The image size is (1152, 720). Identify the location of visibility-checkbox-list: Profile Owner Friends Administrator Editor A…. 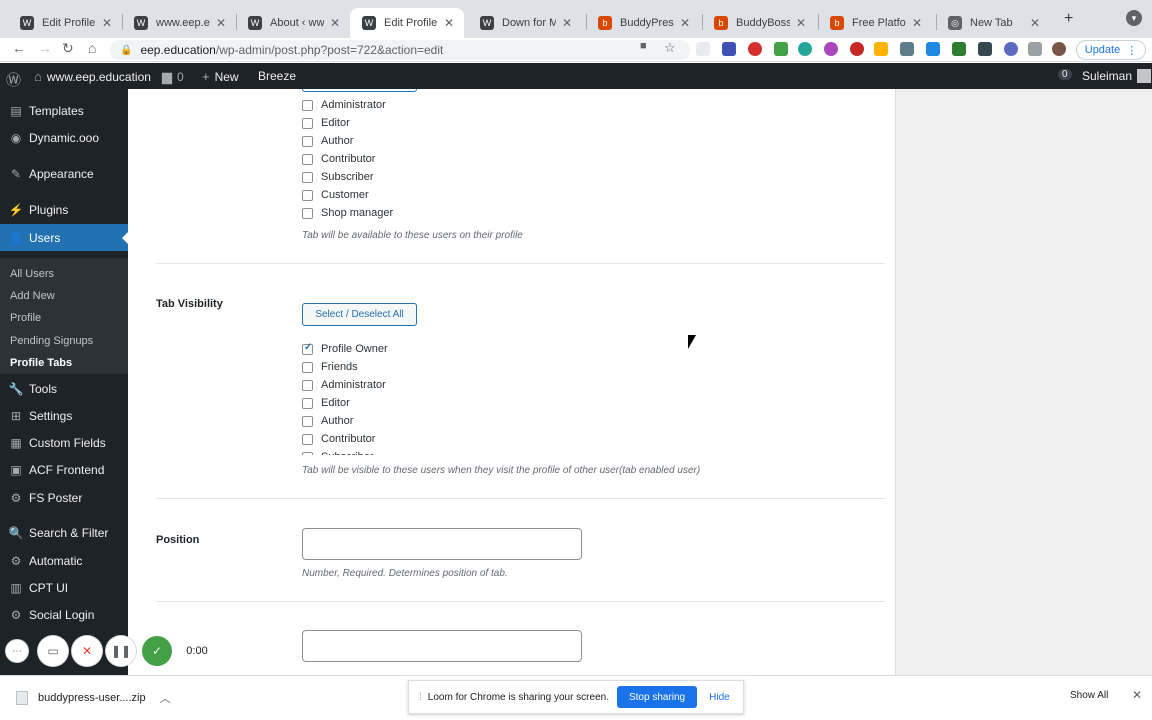
(367, 393).